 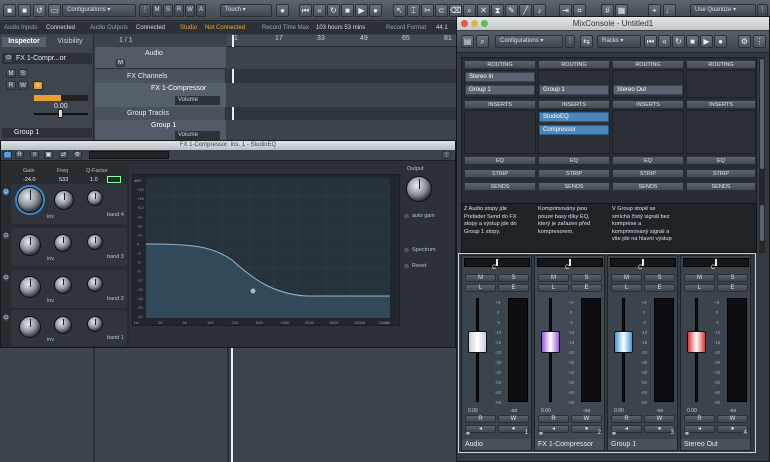 What do you see at coordinates (30, 287) in the screenshot?
I see `band2-gain-knob` at bounding box center [30, 287].